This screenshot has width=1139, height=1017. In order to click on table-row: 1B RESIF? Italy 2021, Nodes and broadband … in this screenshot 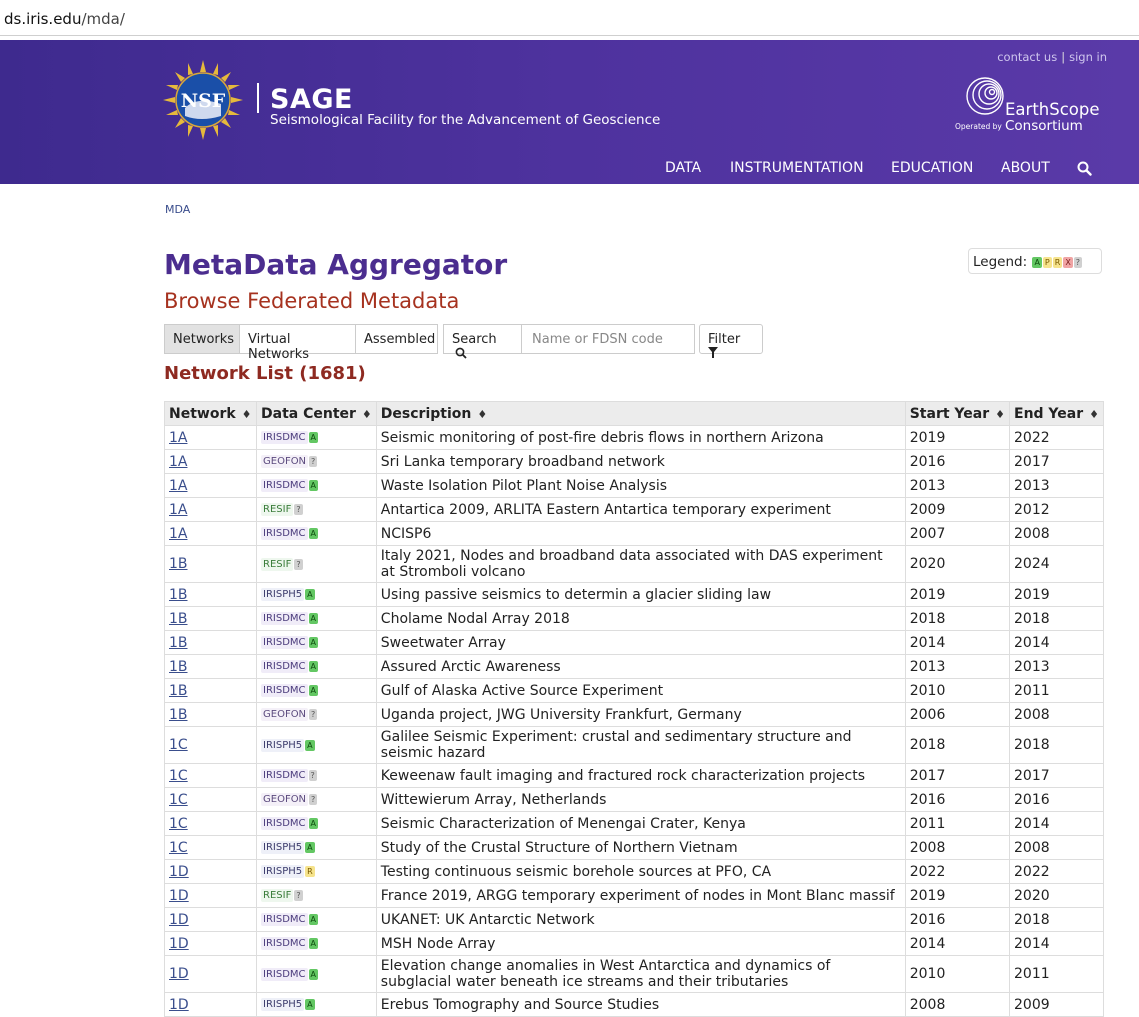, I will do `click(634, 564)`.